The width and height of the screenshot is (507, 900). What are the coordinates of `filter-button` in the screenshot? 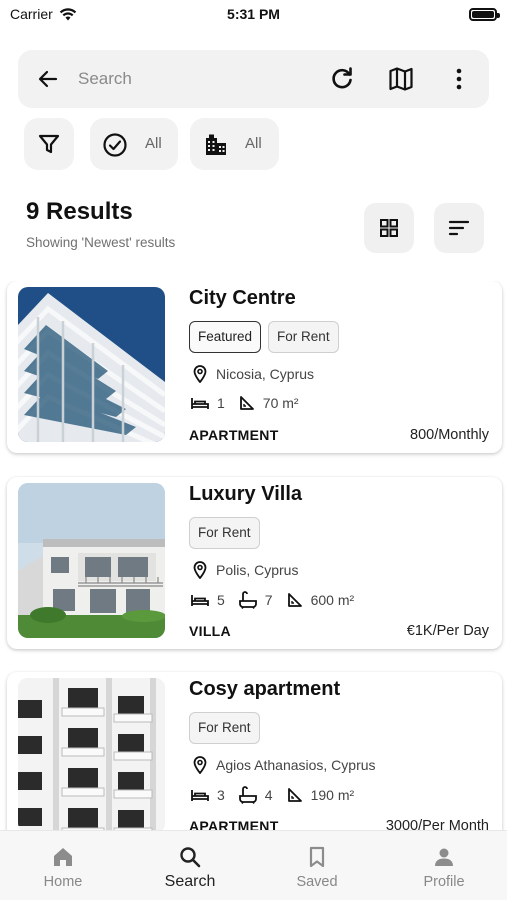 It's located at (49, 144).